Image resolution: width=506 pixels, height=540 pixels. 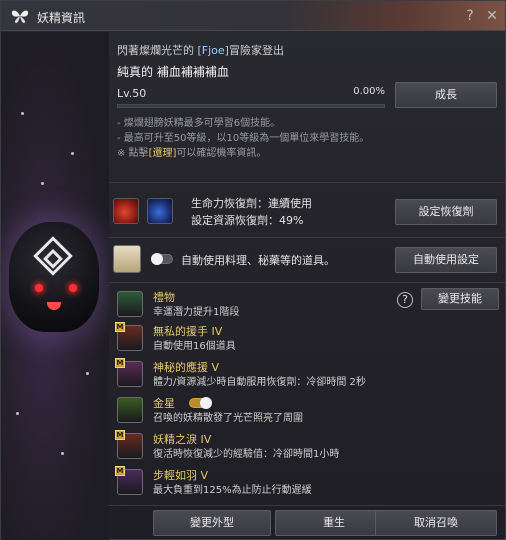 I want to click on set-potion-button: 設定恢復劑, so click(x=446, y=212).